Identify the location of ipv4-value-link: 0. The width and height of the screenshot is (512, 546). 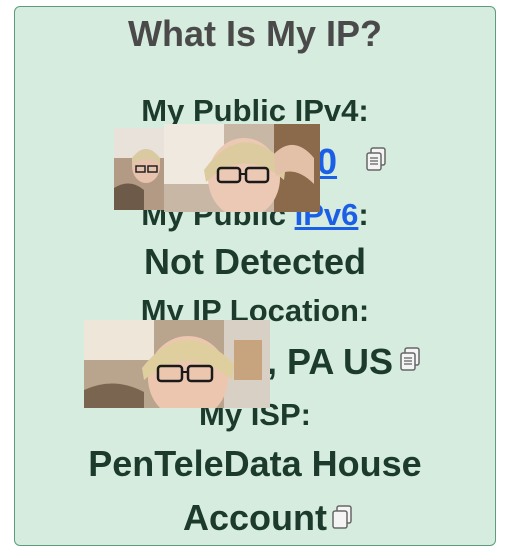
(327, 162).